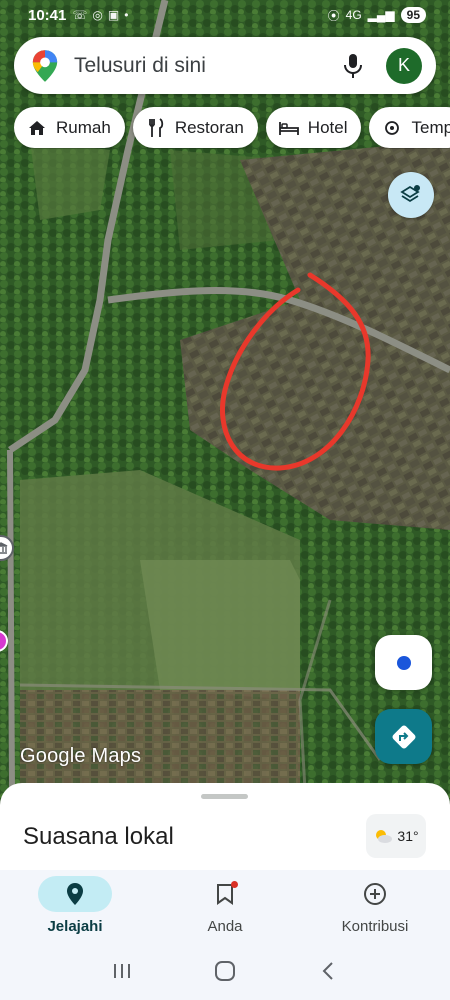  Describe the element at coordinates (333, 15) in the screenshot. I see `location-status-icon: ⦿` at that location.